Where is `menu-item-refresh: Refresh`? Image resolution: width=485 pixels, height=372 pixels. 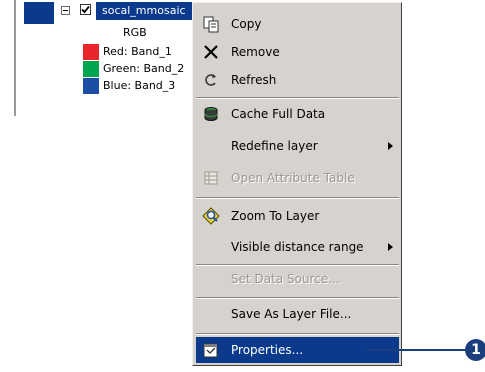 menu-item-refresh: Refresh is located at coordinates (297, 80).